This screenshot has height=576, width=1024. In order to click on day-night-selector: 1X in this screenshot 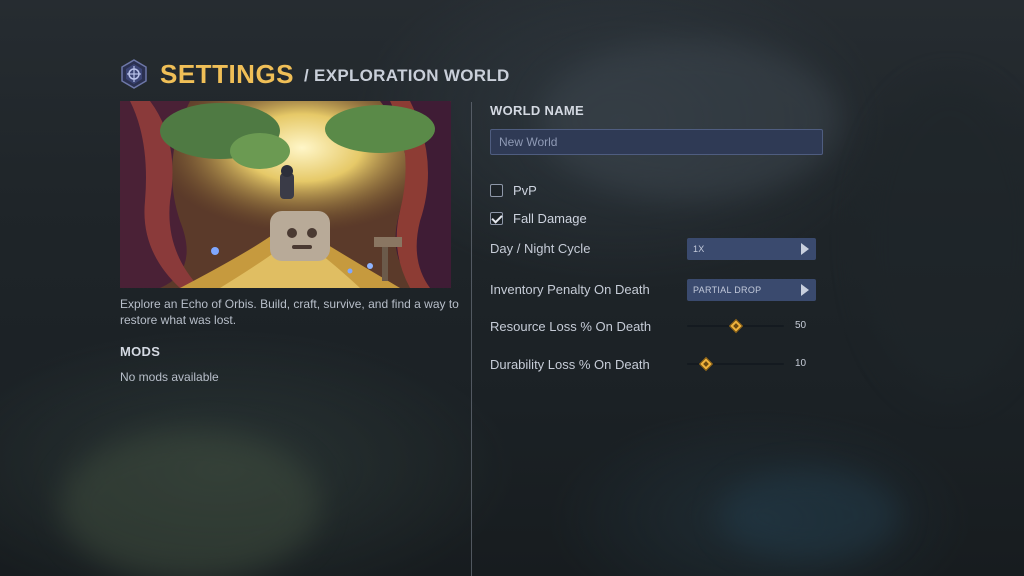, I will do `click(751, 249)`.